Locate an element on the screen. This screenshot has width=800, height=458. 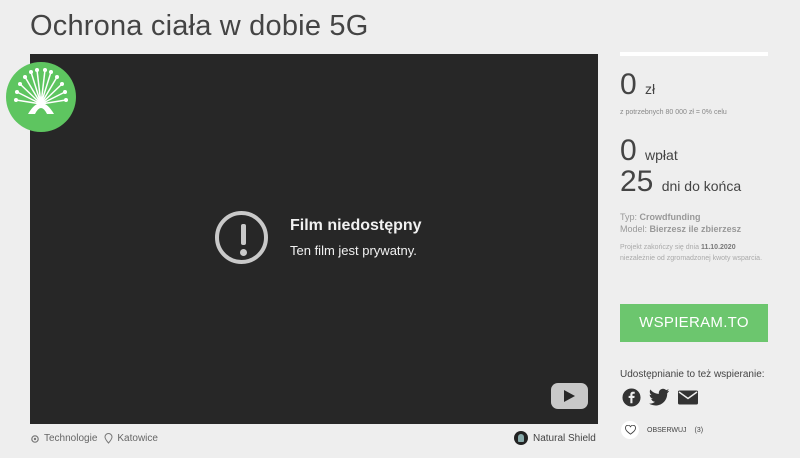
youtube-icon is located at coordinates (569, 396).